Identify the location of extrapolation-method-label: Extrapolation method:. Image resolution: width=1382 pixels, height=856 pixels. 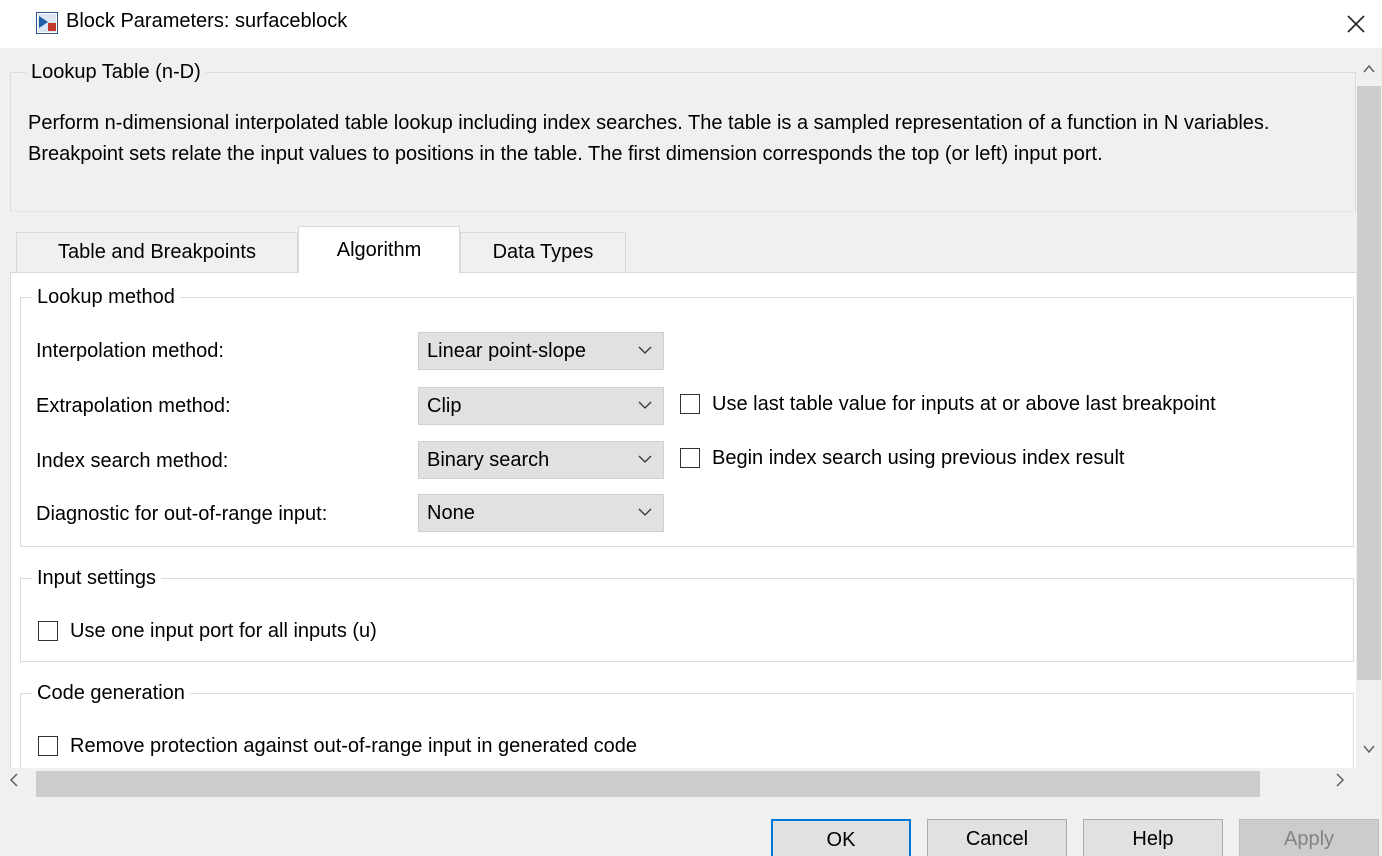
(133, 406).